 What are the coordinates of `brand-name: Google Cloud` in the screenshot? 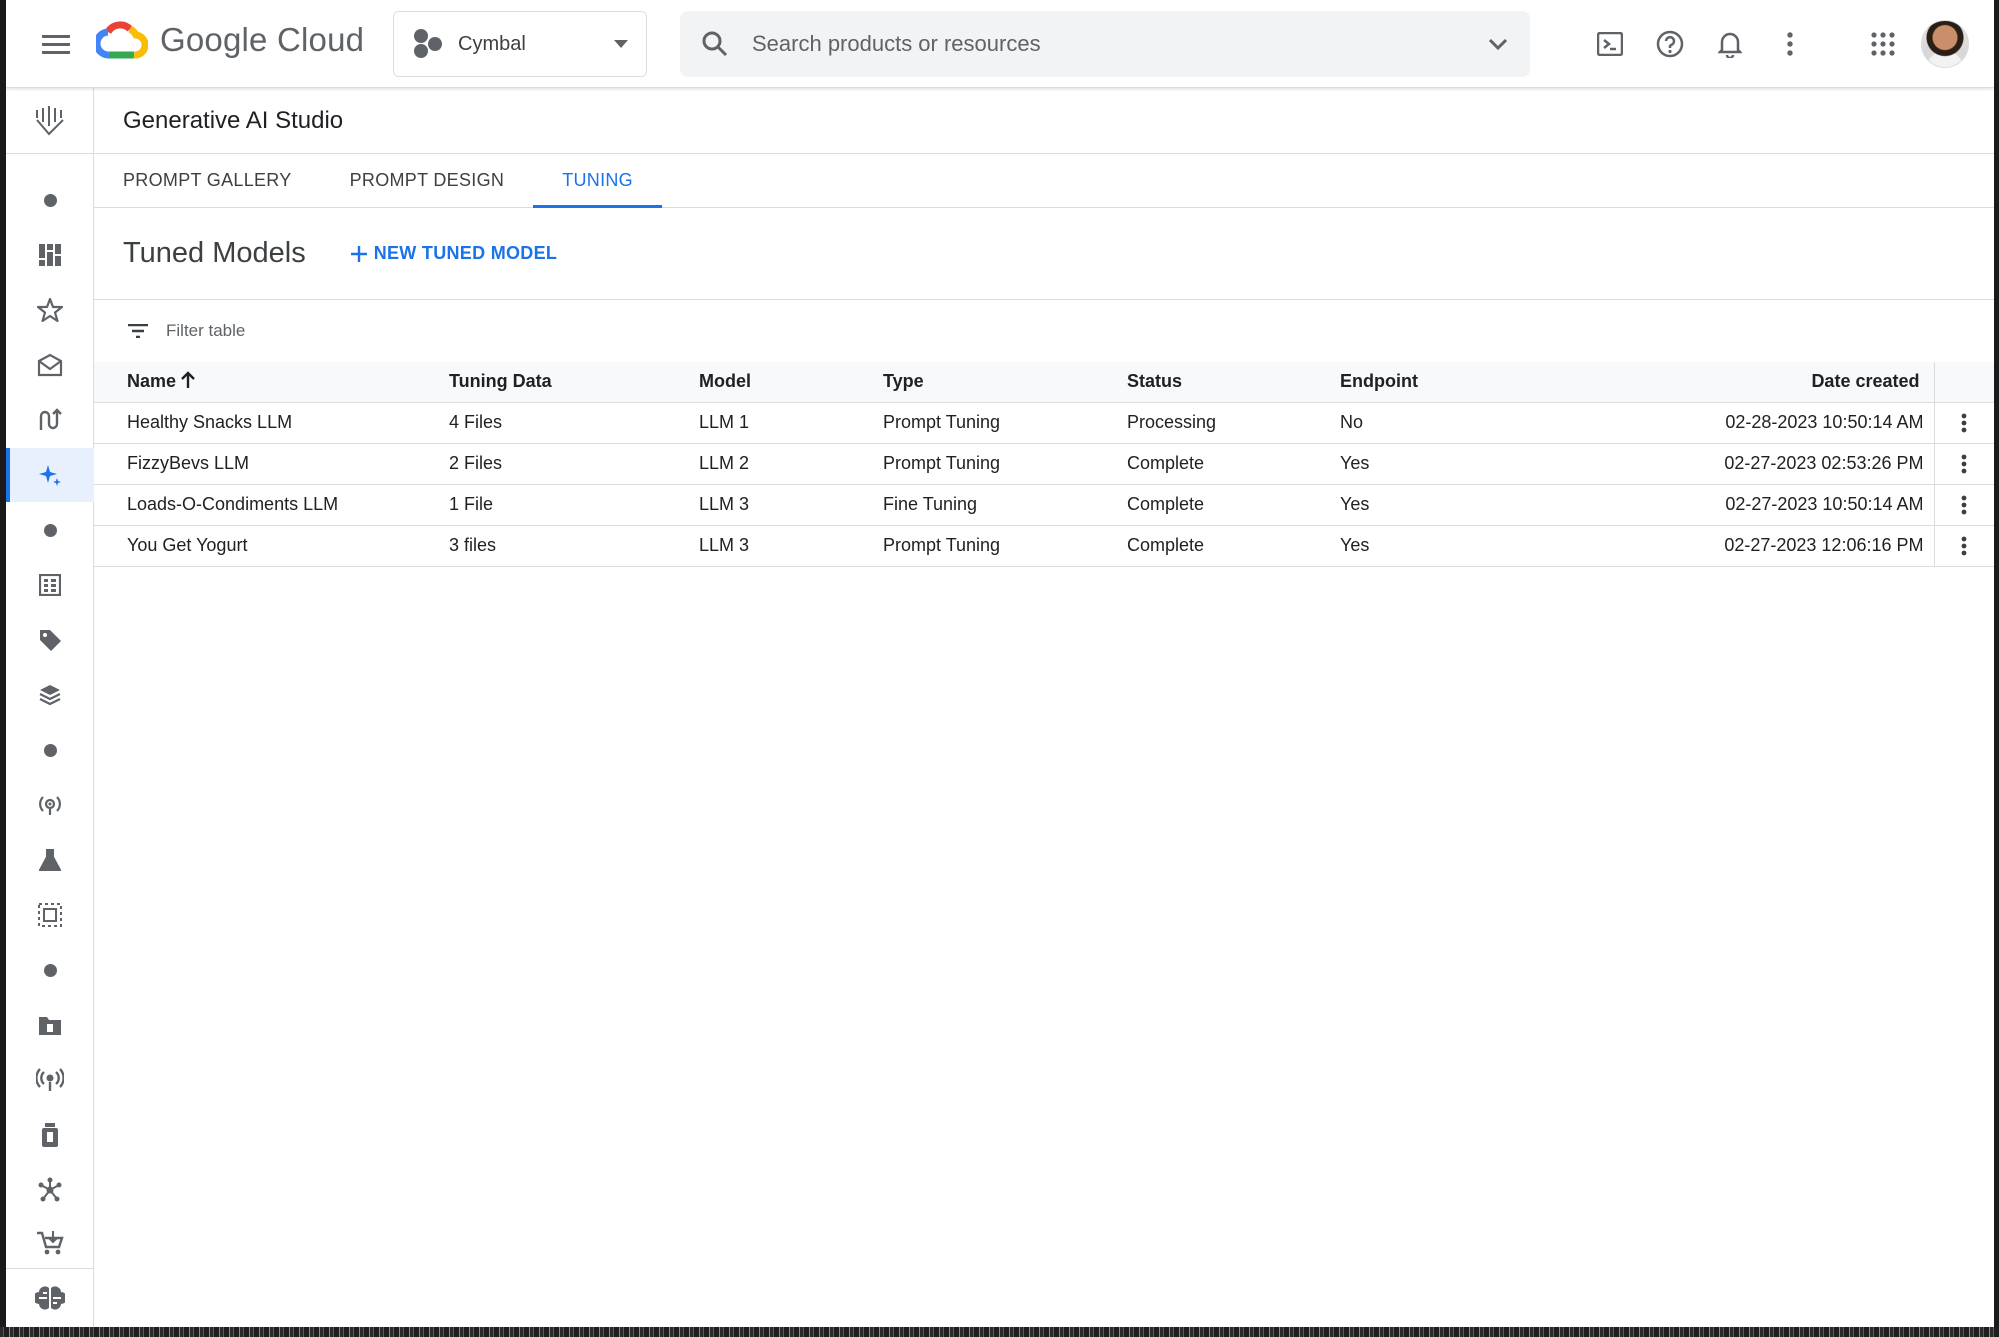 It's located at (262, 39).